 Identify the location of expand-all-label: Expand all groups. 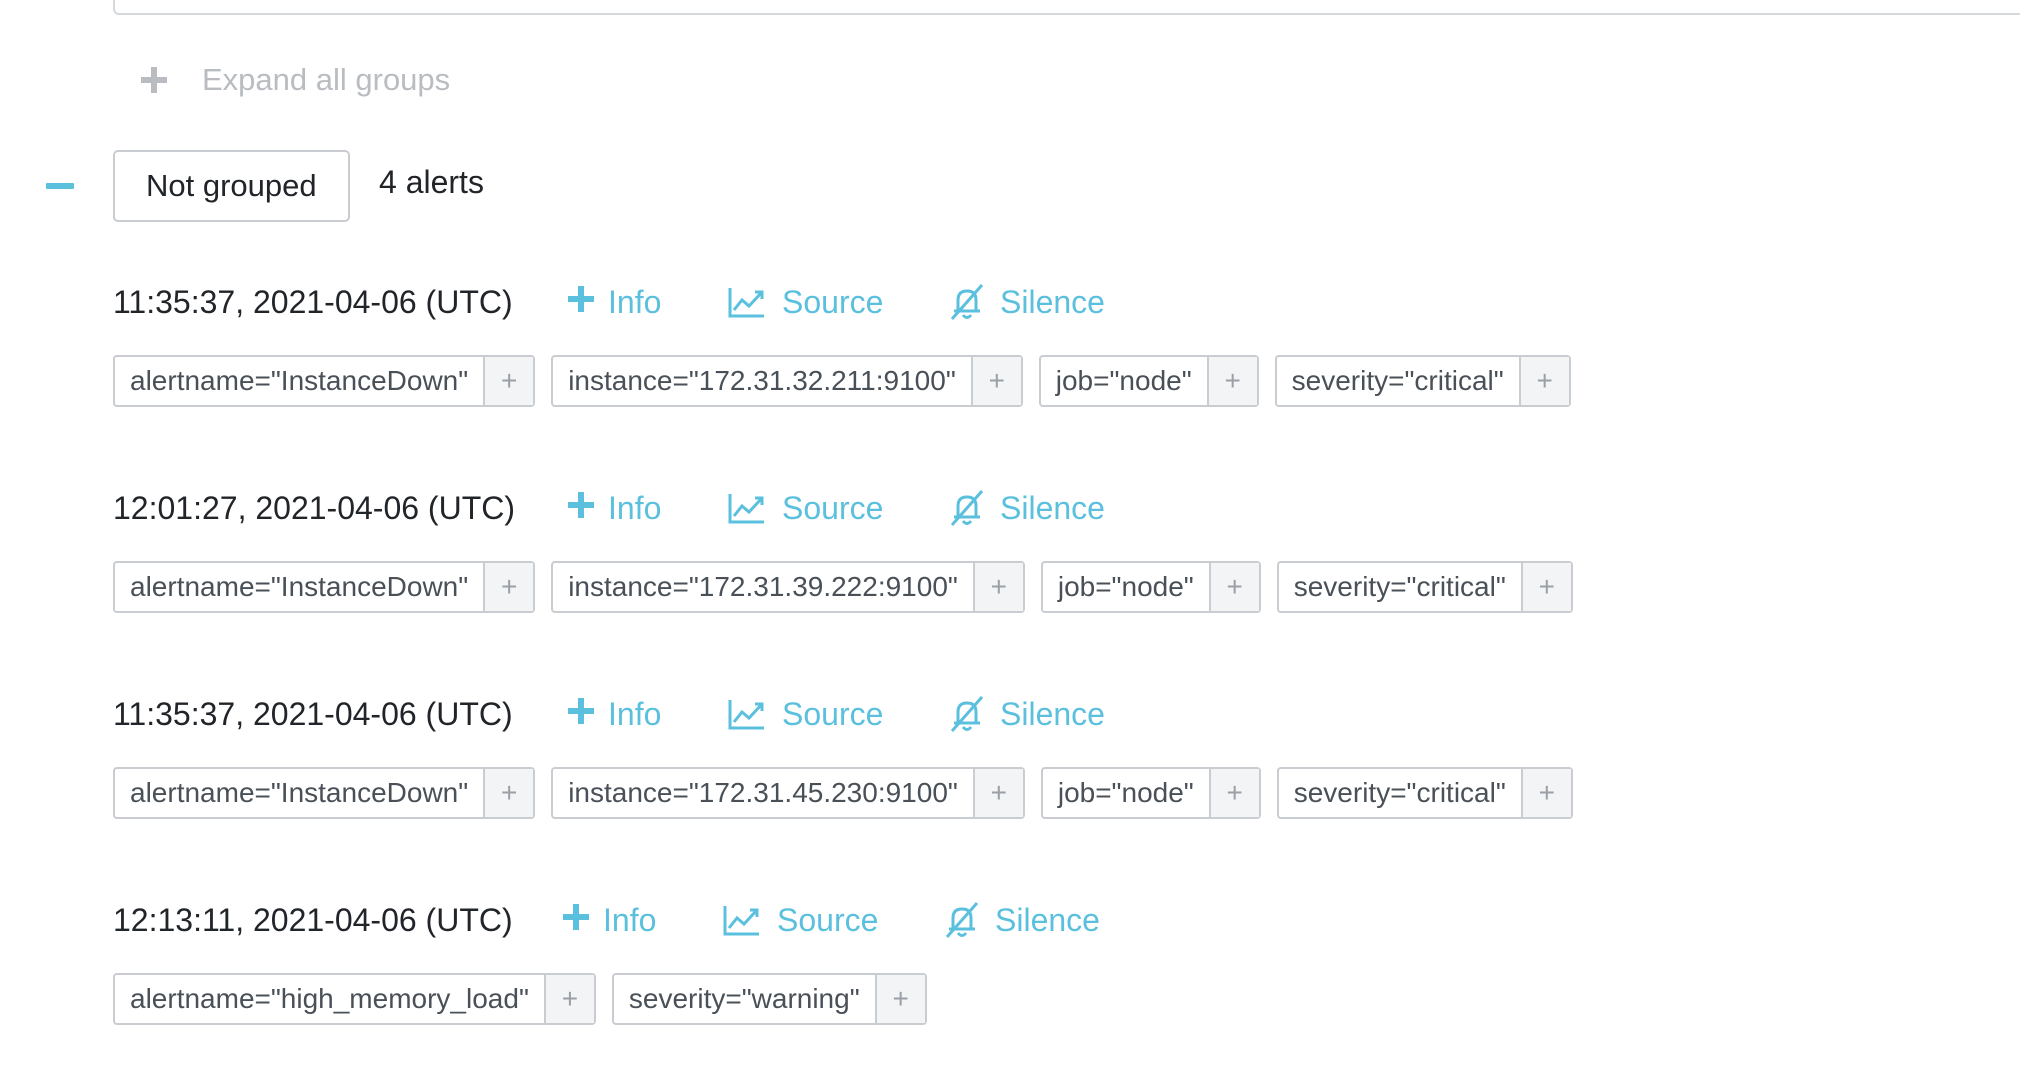
(326, 79).